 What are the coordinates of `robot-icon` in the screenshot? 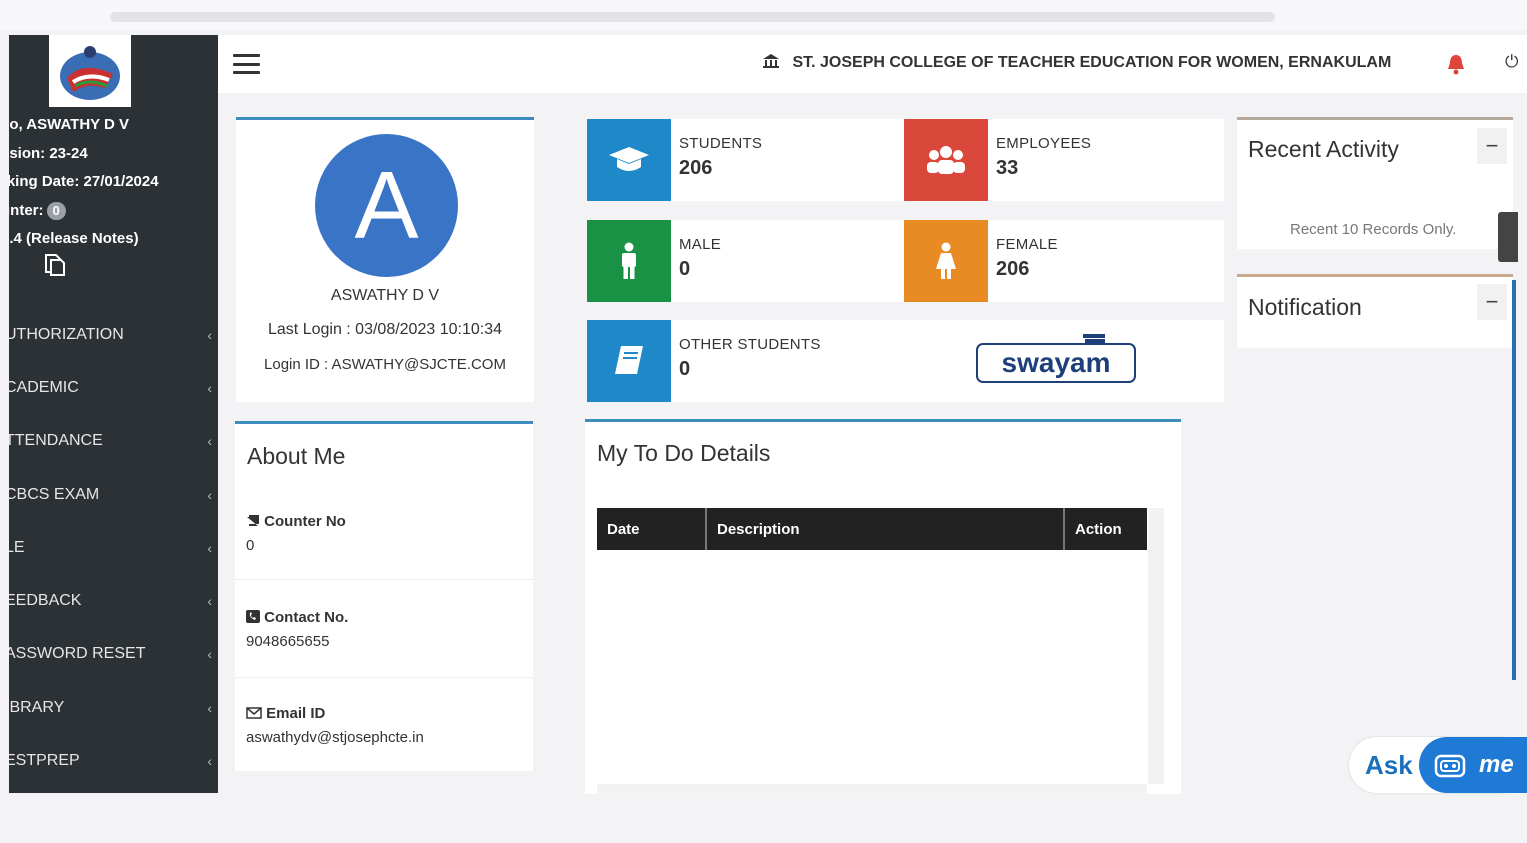 It's located at (1450, 768).